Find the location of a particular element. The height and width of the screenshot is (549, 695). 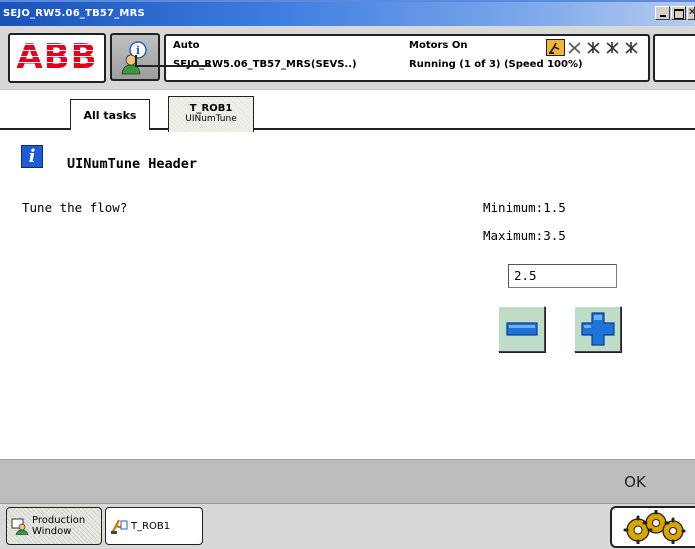

tab-t-rob1: T_ROB1 UINumTune is located at coordinates (211, 114).